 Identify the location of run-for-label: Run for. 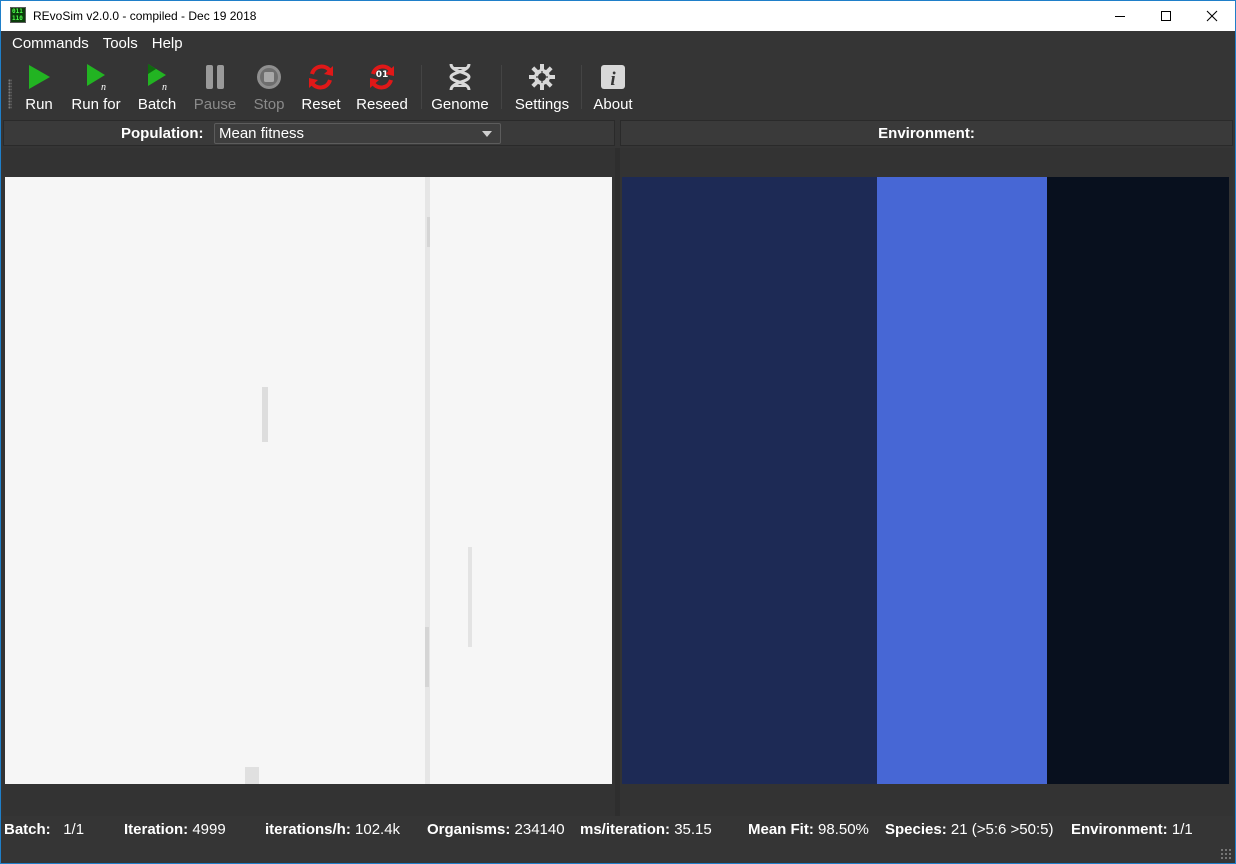
(96, 104).